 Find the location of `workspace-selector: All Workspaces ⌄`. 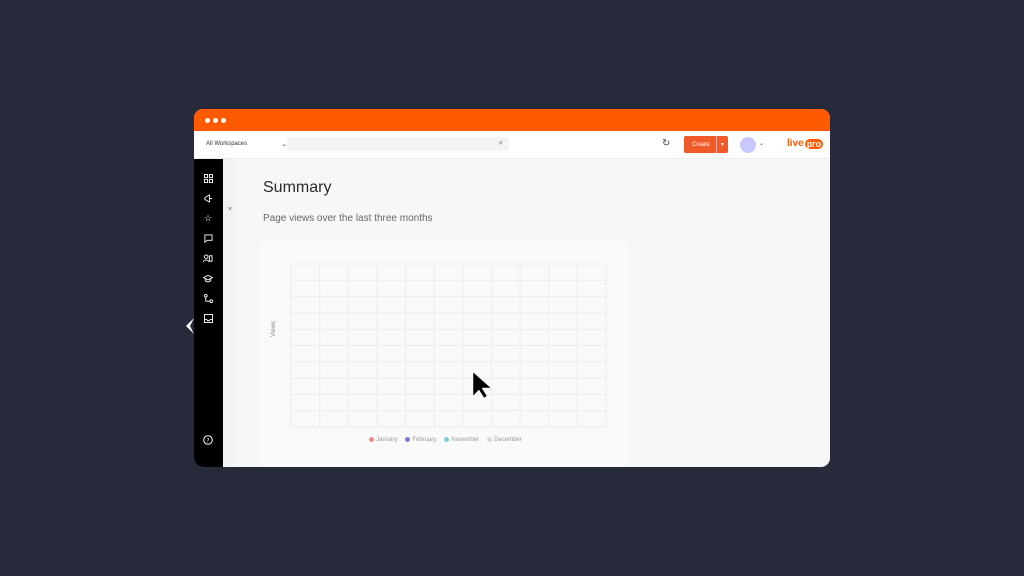

workspace-selector: All Workspaces ⌄ is located at coordinates (246, 144).